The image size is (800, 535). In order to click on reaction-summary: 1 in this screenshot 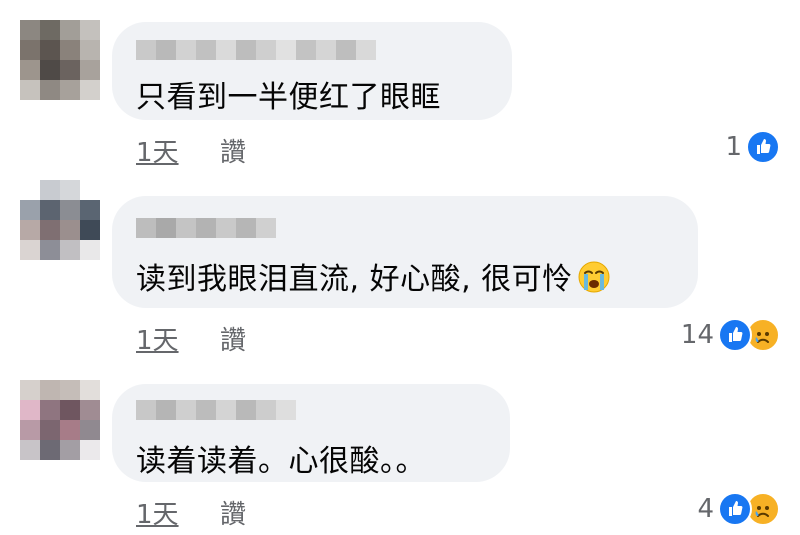, I will do `click(752, 147)`.